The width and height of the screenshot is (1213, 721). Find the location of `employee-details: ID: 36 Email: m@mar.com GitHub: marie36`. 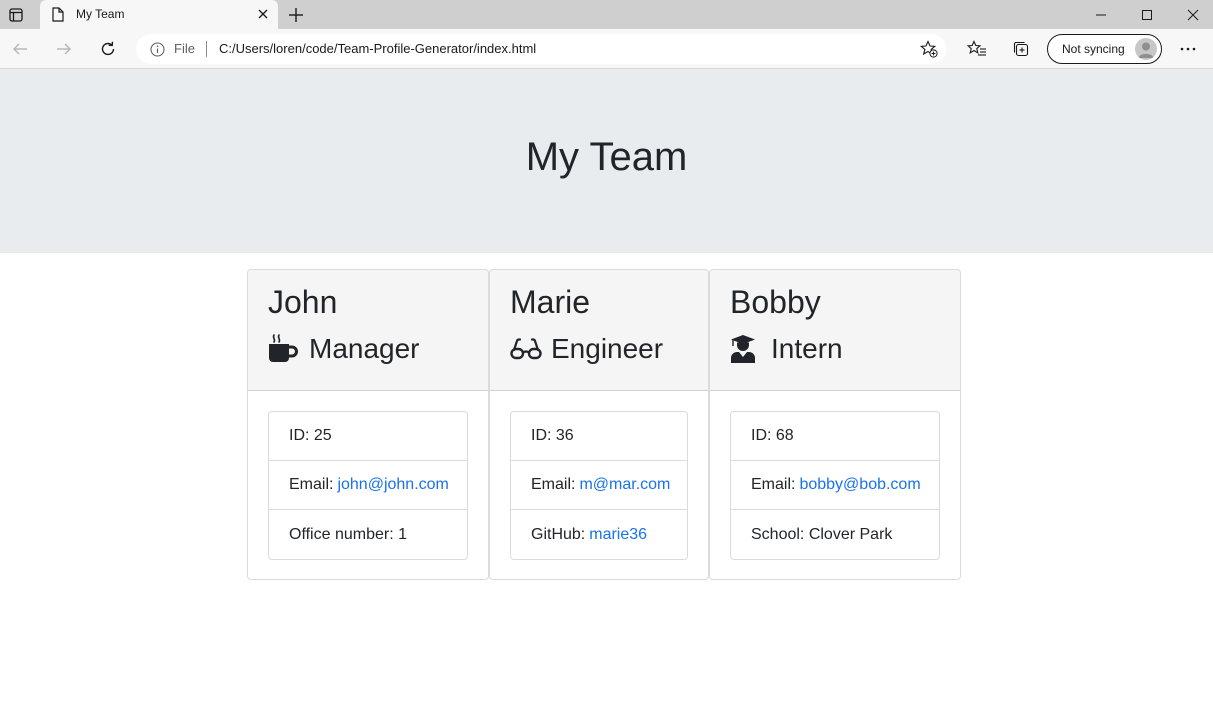

employee-details: ID: 36 Email: m@mar.com GitHub: marie36 is located at coordinates (599, 485).